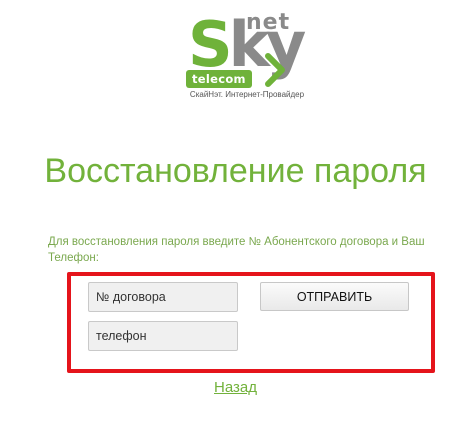 Image resolution: width=471 pixels, height=433 pixels. Describe the element at coordinates (235, 387) in the screenshot. I see `back-link: Назад` at that location.